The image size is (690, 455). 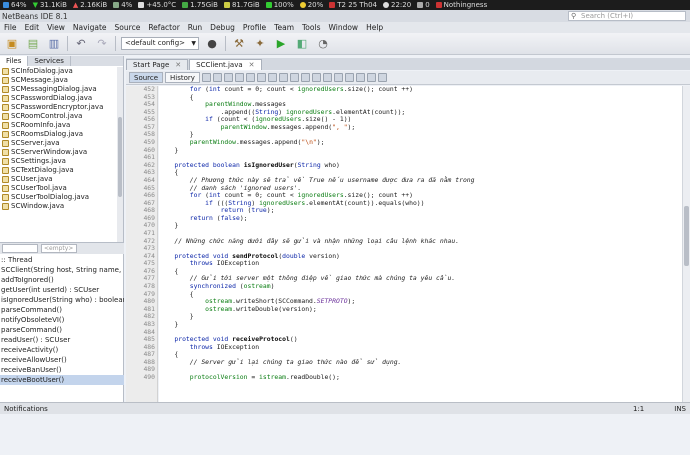 What do you see at coordinates (283, 77) in the screenshot?
I see `toggle-rect-selection-icon` at bounding box center [283, 77].